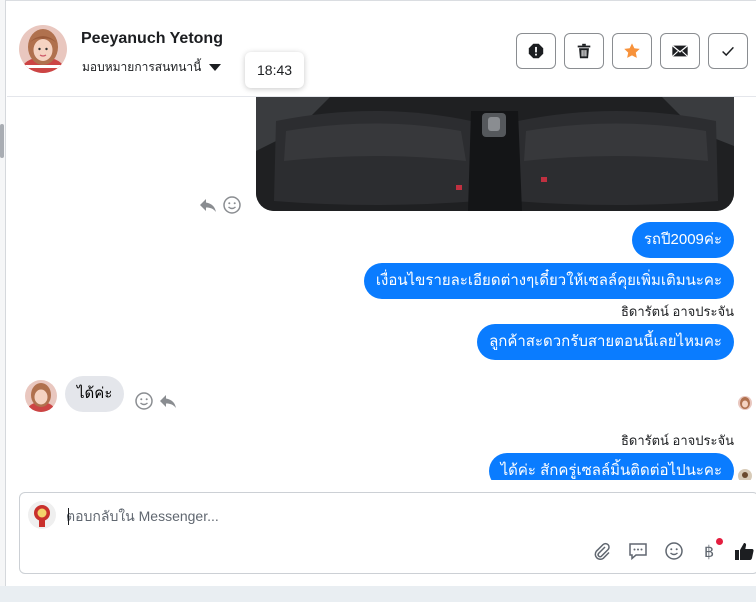  I want to click on attachment-icon, so click(602, 551).